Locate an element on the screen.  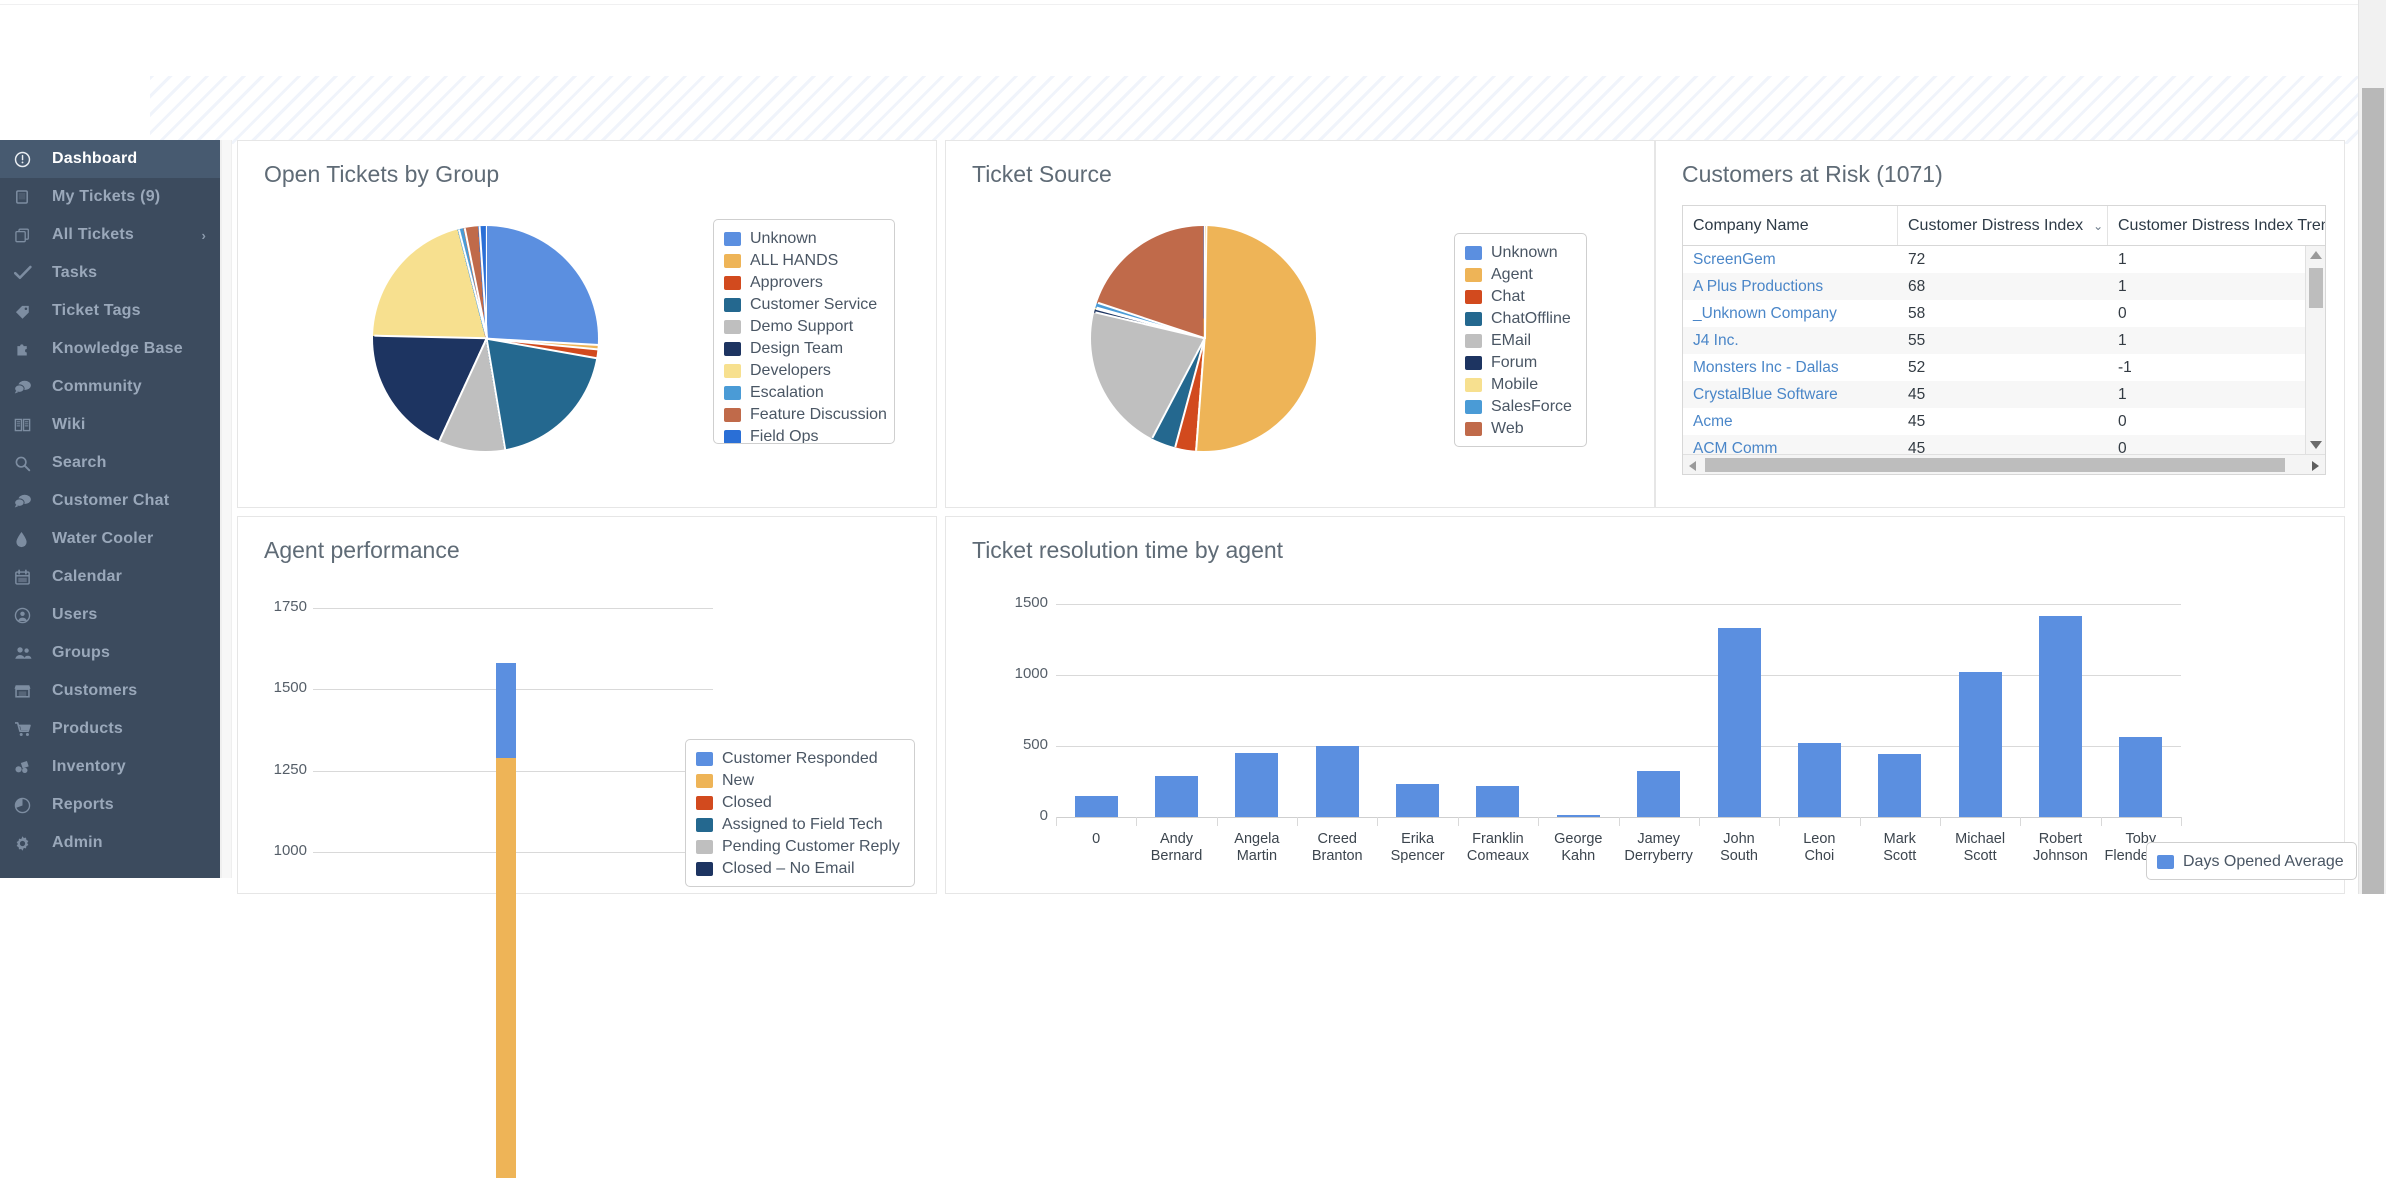
table-column-header: Customer Distress Index ⌄ is located at coordinates (2003, 225).